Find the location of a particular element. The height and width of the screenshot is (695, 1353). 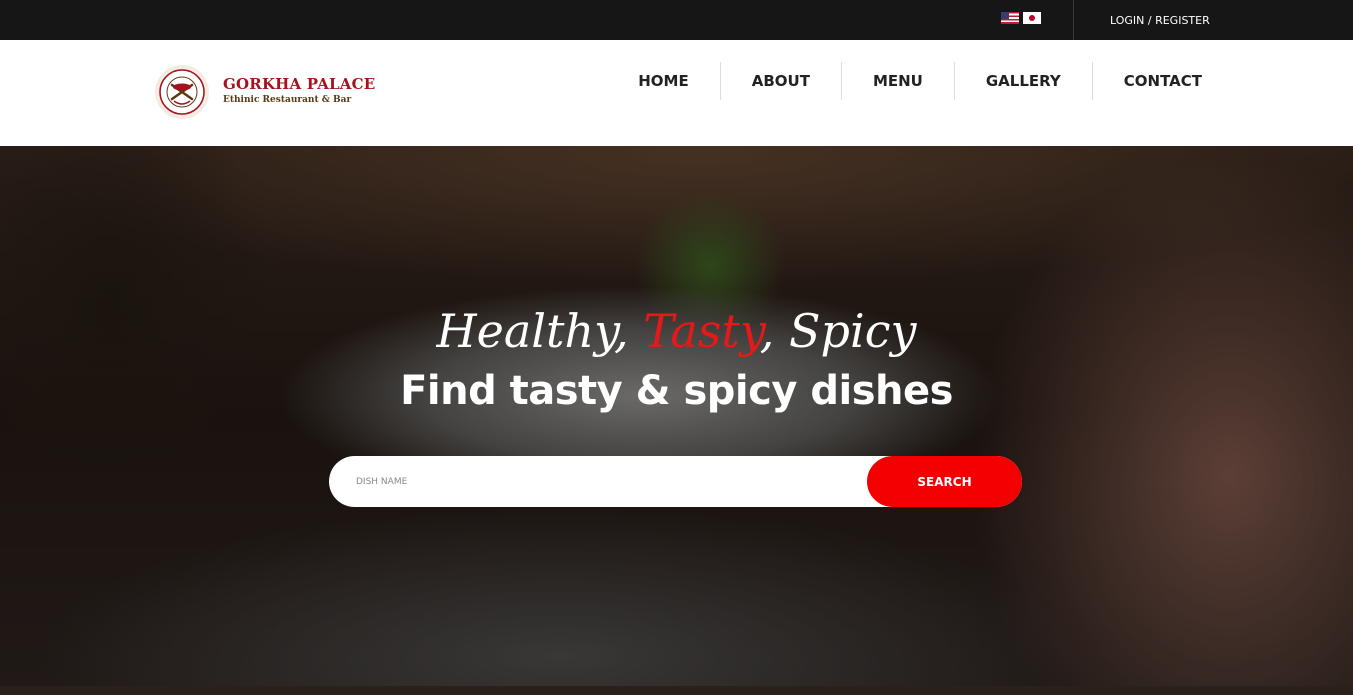

site-logo: GORKHA PALACE Ethinic Restaurant & Bar is located at coordinates (264, 93).